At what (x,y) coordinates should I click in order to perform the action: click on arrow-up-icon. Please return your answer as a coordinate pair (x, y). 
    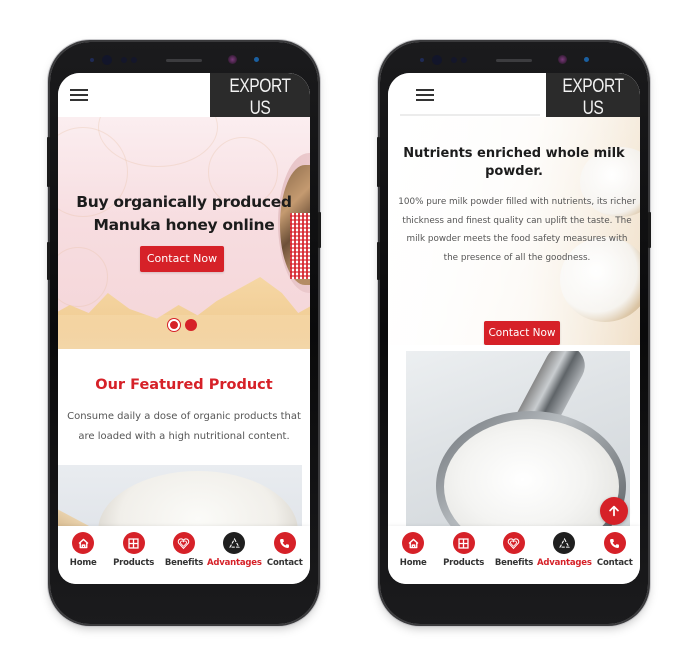
    Looking at the image, I should click on (614, 511).